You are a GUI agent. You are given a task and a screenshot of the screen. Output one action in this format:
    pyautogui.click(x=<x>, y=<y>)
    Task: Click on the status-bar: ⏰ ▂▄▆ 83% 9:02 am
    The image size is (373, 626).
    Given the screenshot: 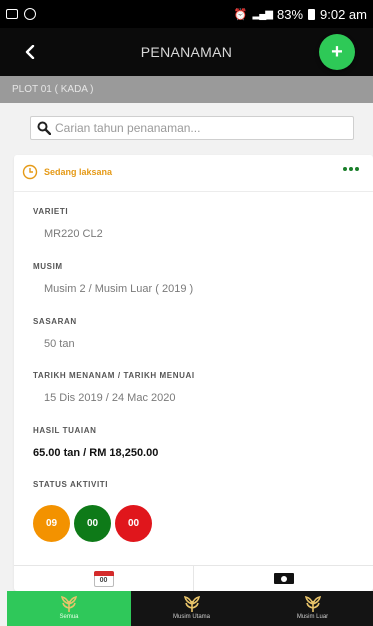 What is the action you would take?
    pyautogui.click(x=186, y=14)
    